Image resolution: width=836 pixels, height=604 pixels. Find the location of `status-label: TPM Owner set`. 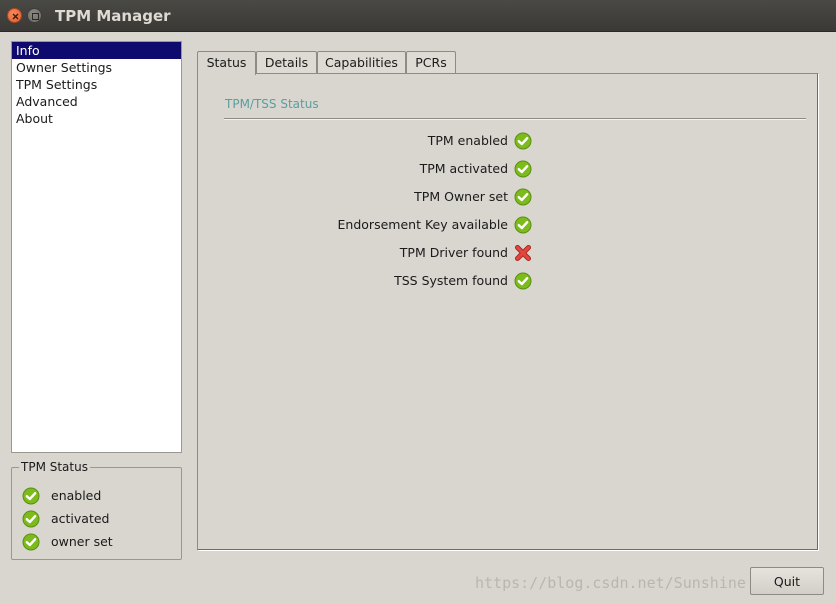

status-label: TPM Owner set is located at coordinates (461, 196).